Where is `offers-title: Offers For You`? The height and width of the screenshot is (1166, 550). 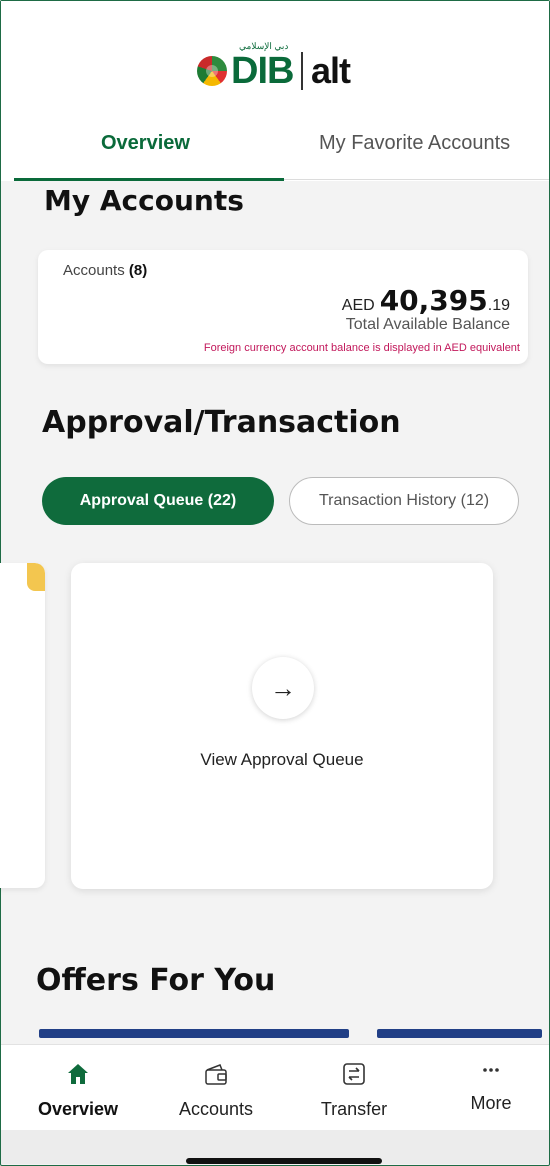 offers-title: Offers For You is located at coordinates (156, 980).